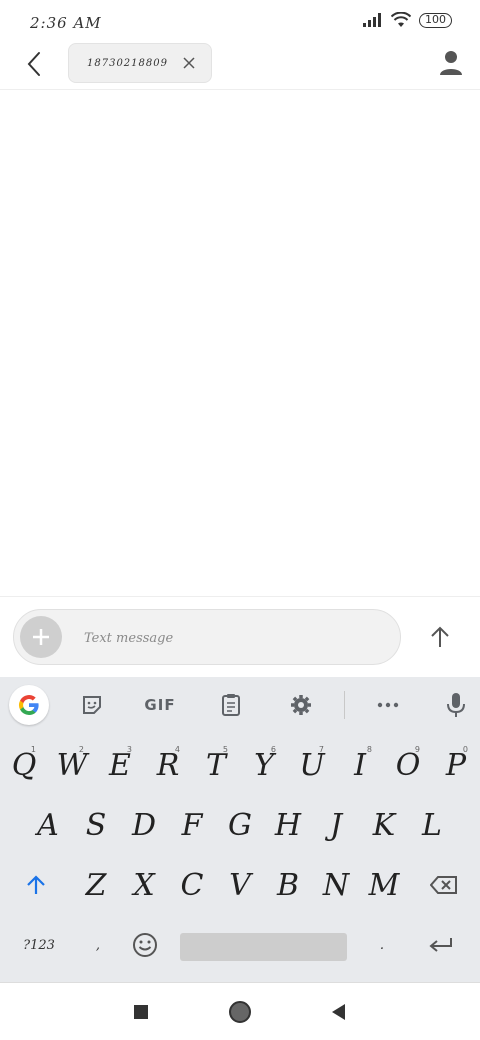 This screenshot has height=1040, width=480. I want to click on key-v: V, so click(240, 885).